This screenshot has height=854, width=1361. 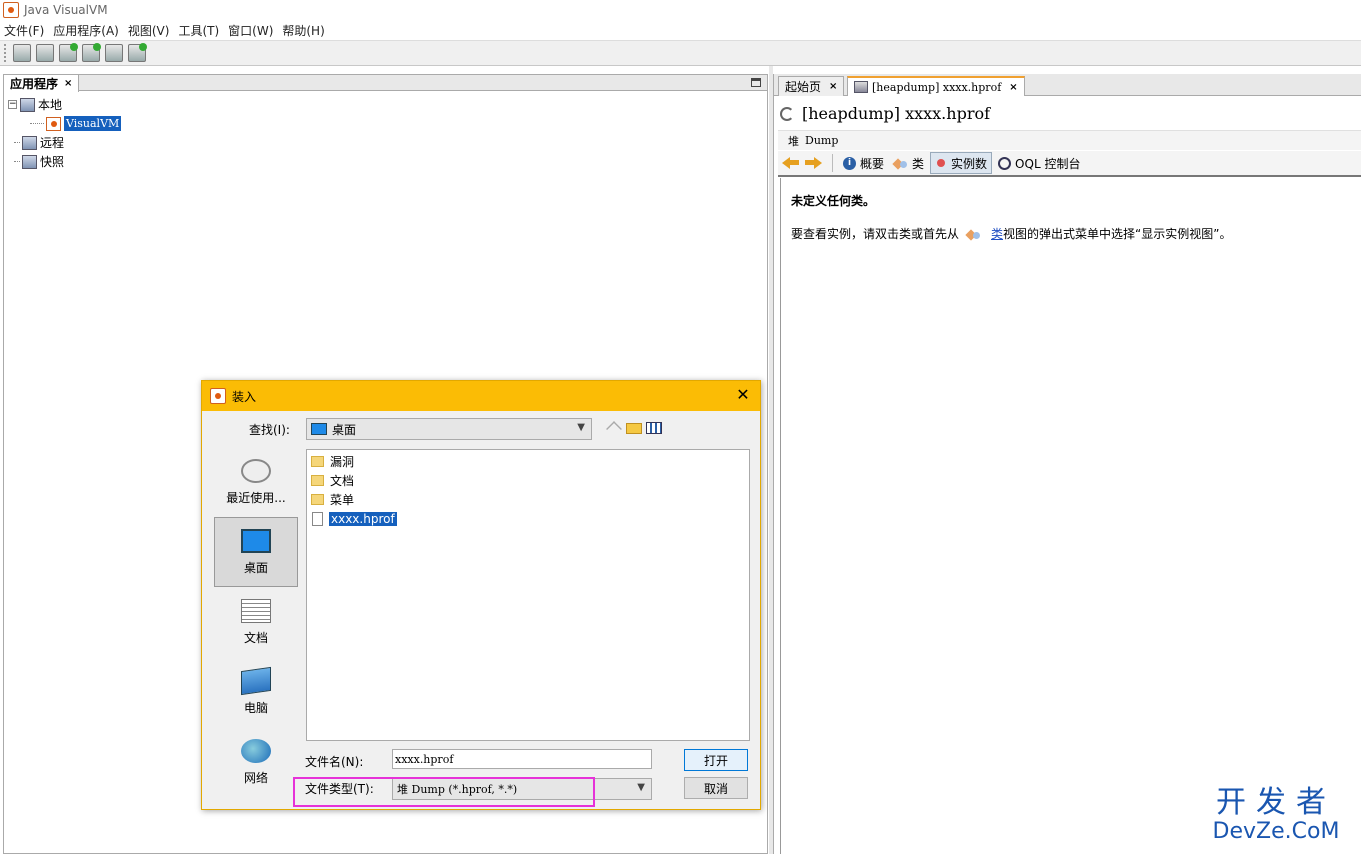 What do you see at coordinates (528, 461) in the screenshot?
I see `list-item: 漏洞` at bounding box center [528, 461].